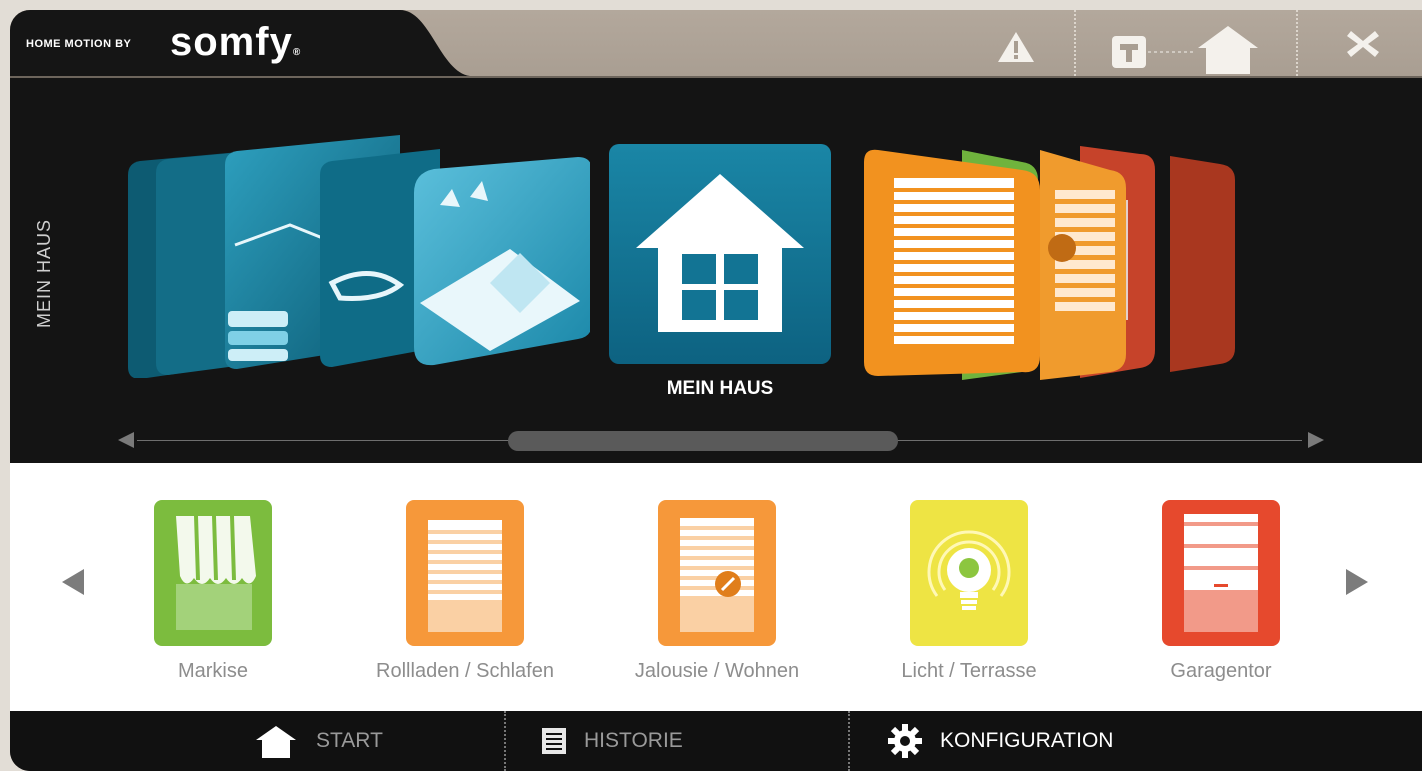  I want to click on top-bar: HOME MOTION BY somfy®, so click(716, 43).